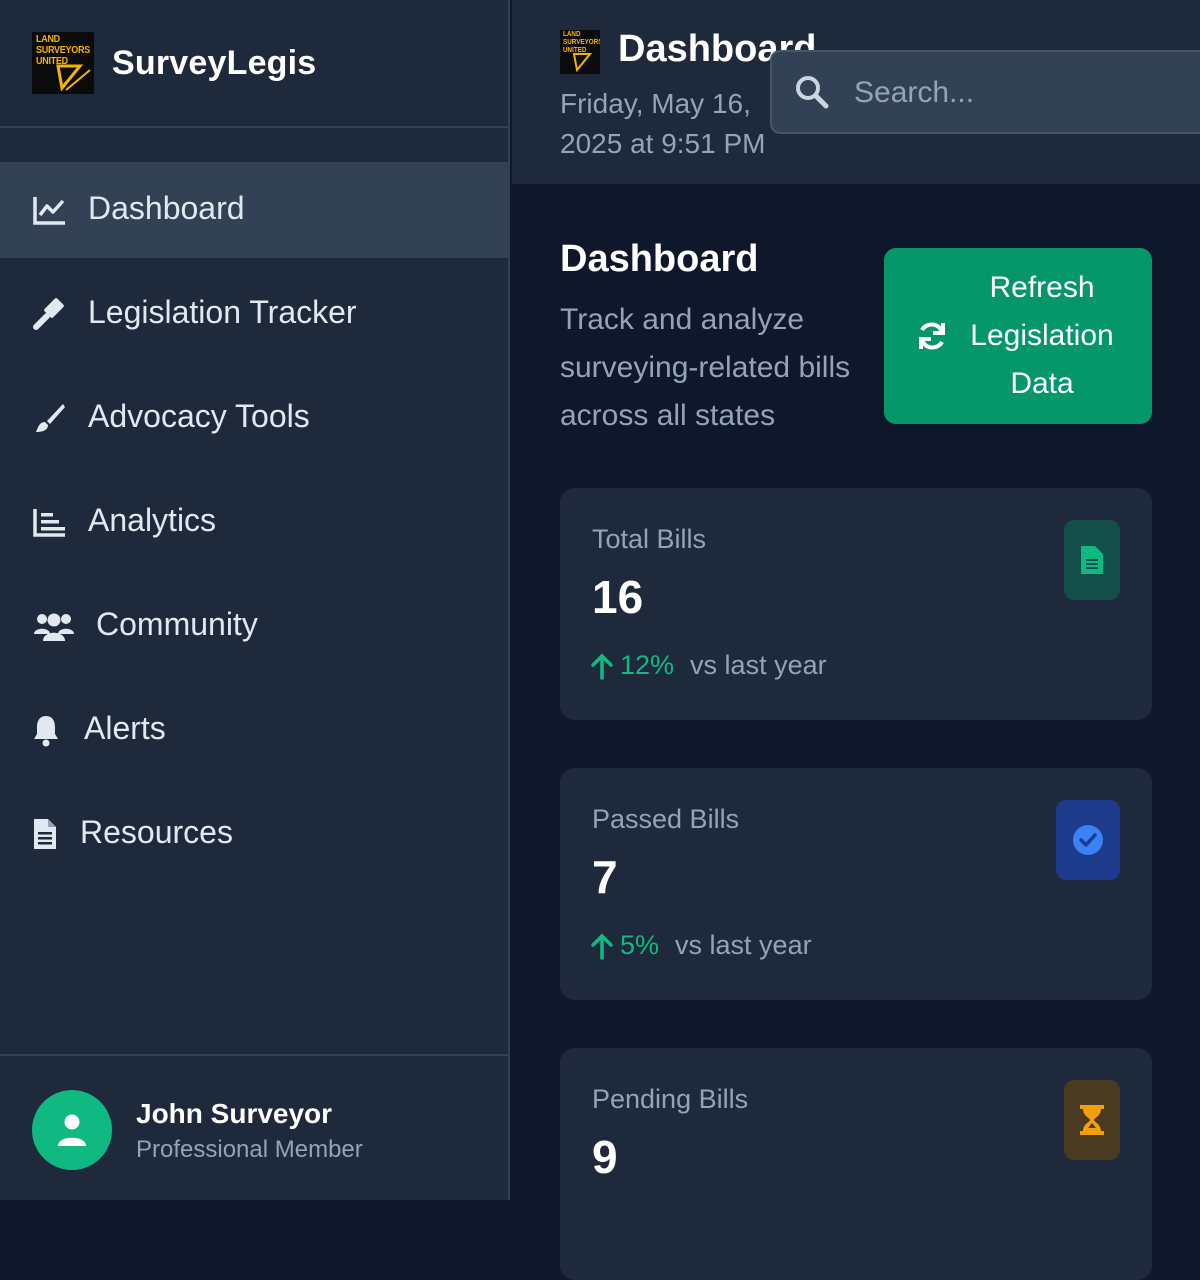 The image size is (1200, 1280). Describe the element at coordinates (152, 520) in the screenshot. I see `sidebar-item-label: Analytics` at that location.